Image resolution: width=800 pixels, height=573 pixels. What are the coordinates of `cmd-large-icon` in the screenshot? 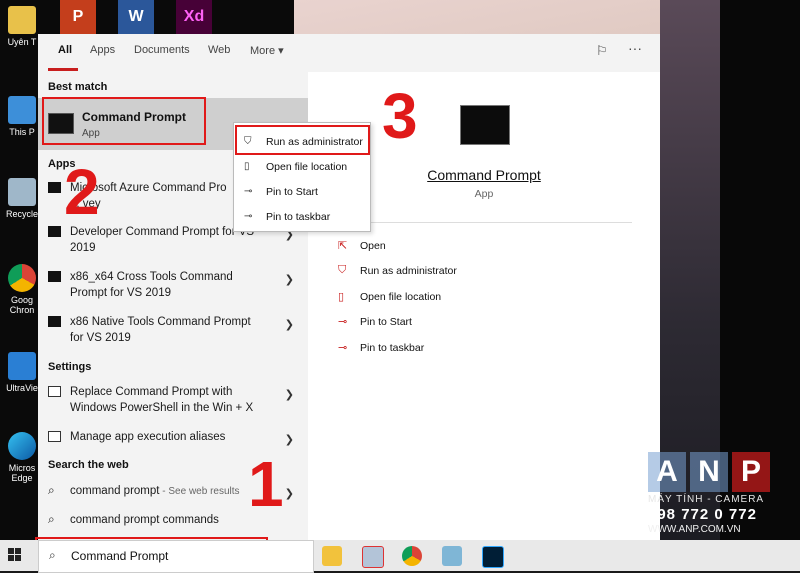 It's located at (485, 125).